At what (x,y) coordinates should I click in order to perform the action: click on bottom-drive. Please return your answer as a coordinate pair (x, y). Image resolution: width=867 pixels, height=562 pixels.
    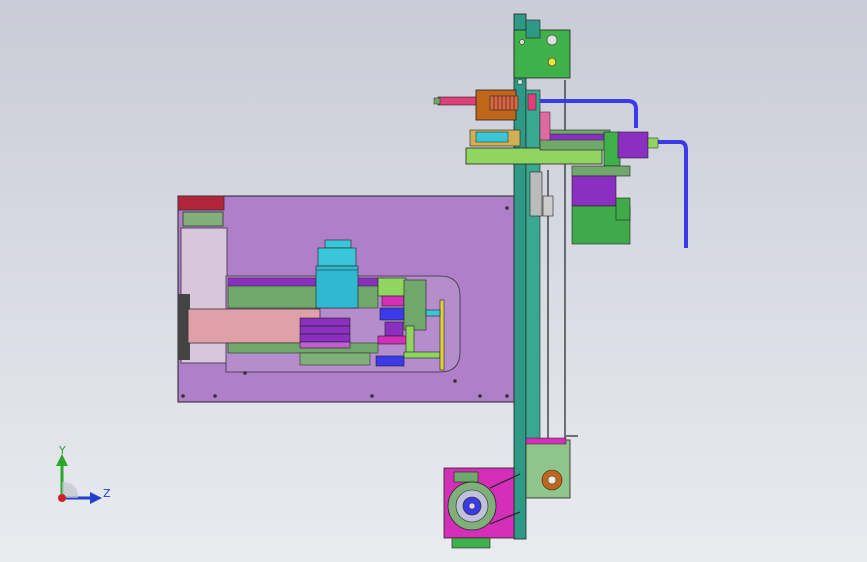
    Looking at the image, I should click on (510, 492).